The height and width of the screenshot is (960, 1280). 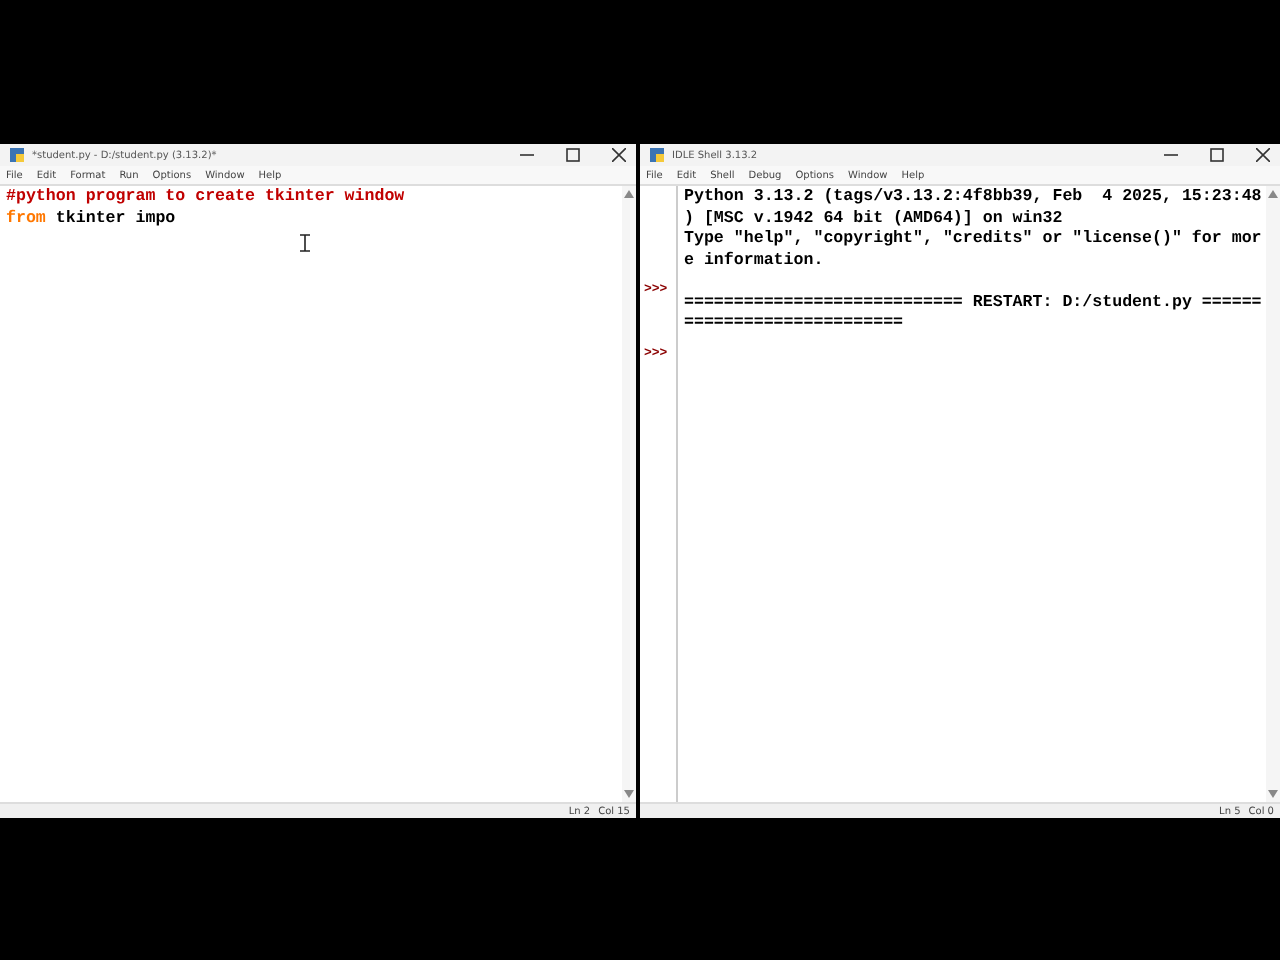 I want to click on shell-output: ======================, so click(x=794, y=323).